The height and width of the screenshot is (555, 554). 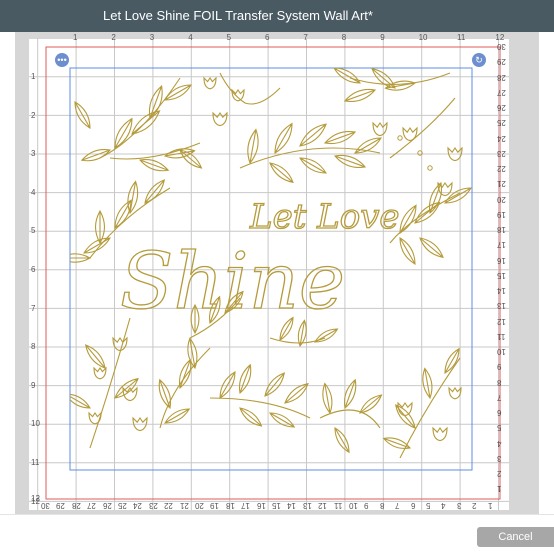 I want to click on ruler-number: 30, so click(x=501, y=46).